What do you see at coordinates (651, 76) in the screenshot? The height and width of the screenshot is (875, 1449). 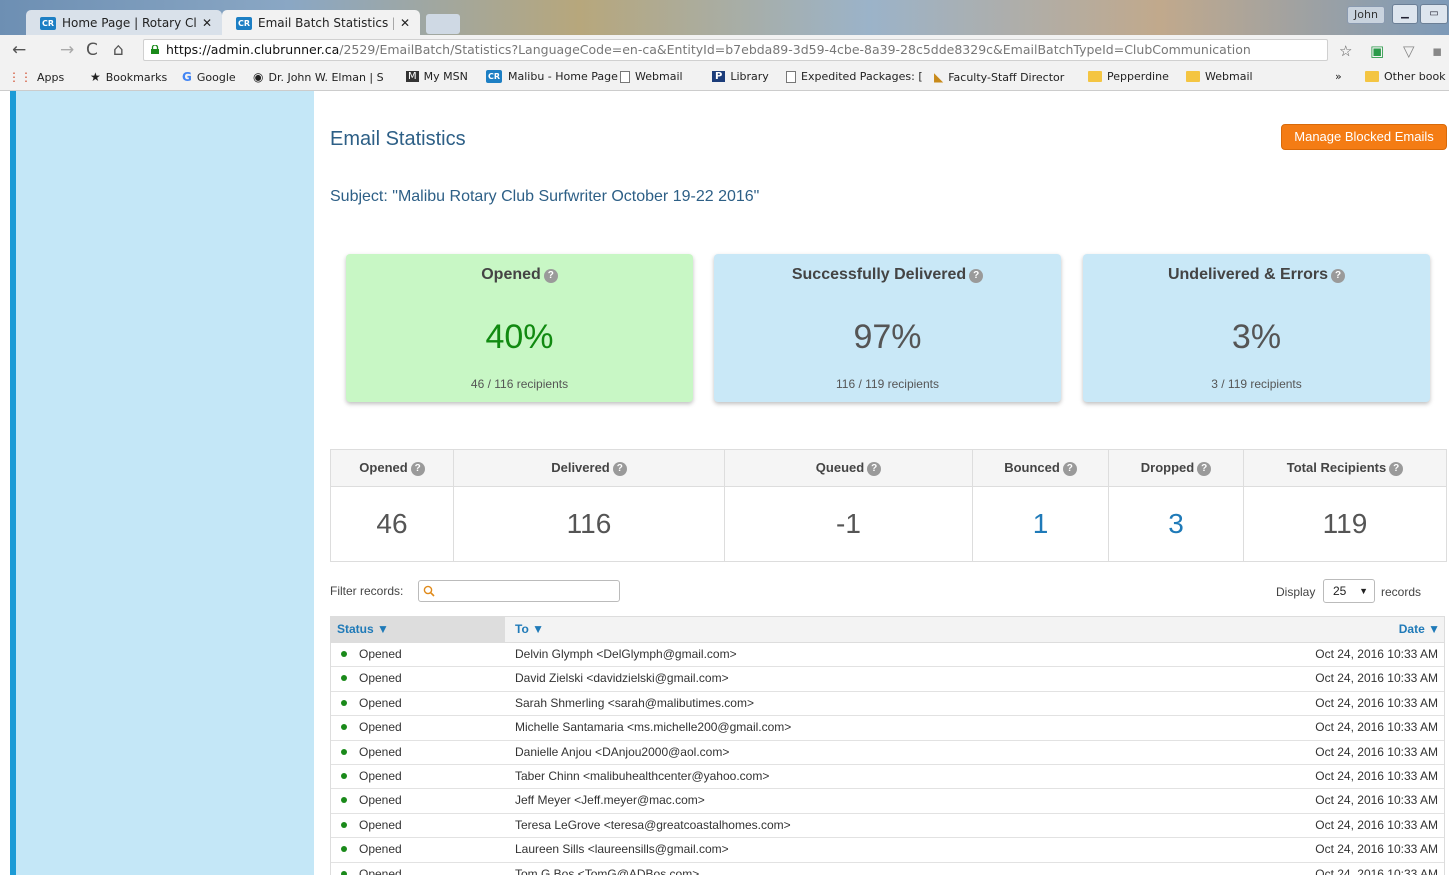 I see `bookmark-webmail: Webmail` at bounding box center [651, 76].